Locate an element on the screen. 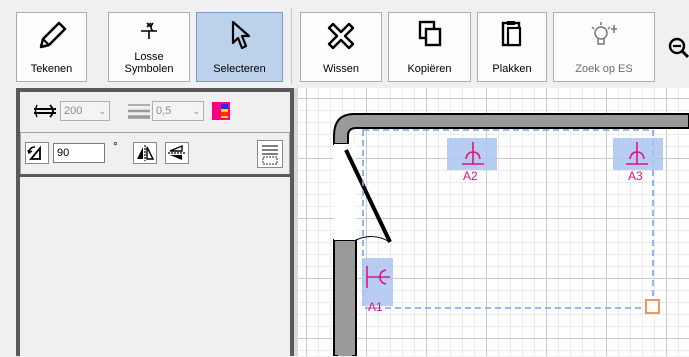 This screenshot has height=357, width=689. select-button: Selecteren is located at coordinates (239, 47).